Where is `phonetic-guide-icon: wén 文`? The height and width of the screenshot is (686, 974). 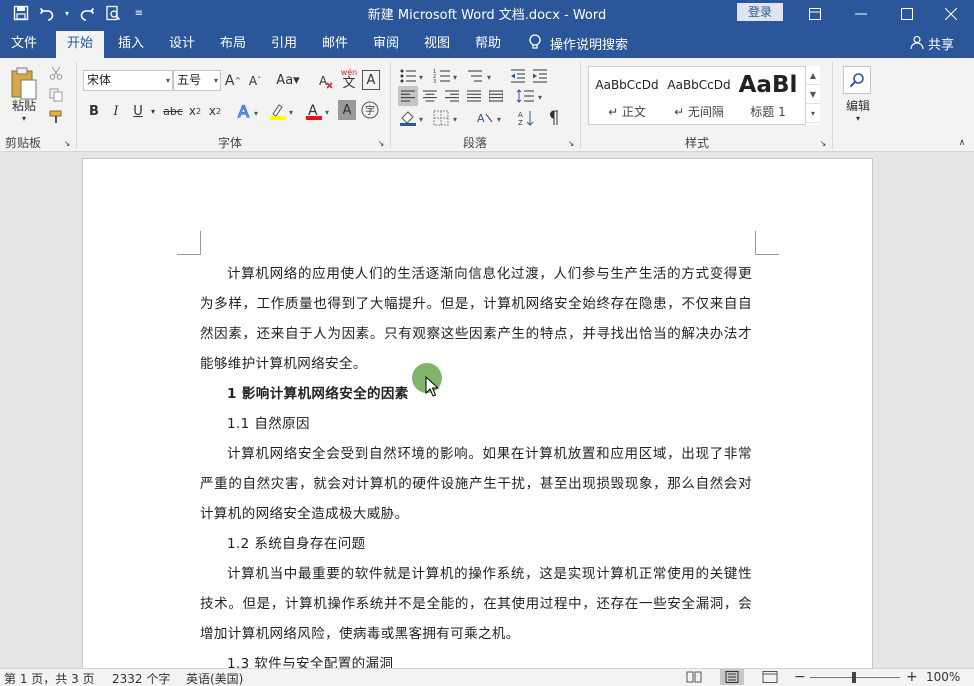 phonetic-guide-icon: wén 文 is located at coordinates (349, 80).